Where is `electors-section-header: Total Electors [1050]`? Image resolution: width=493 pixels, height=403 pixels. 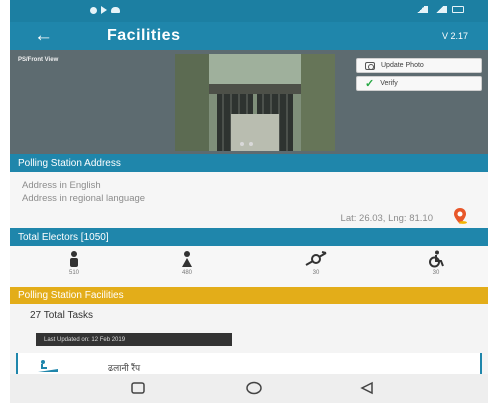
electors-section-header: Total Electors [1050] is located at coordinates (249, 237).